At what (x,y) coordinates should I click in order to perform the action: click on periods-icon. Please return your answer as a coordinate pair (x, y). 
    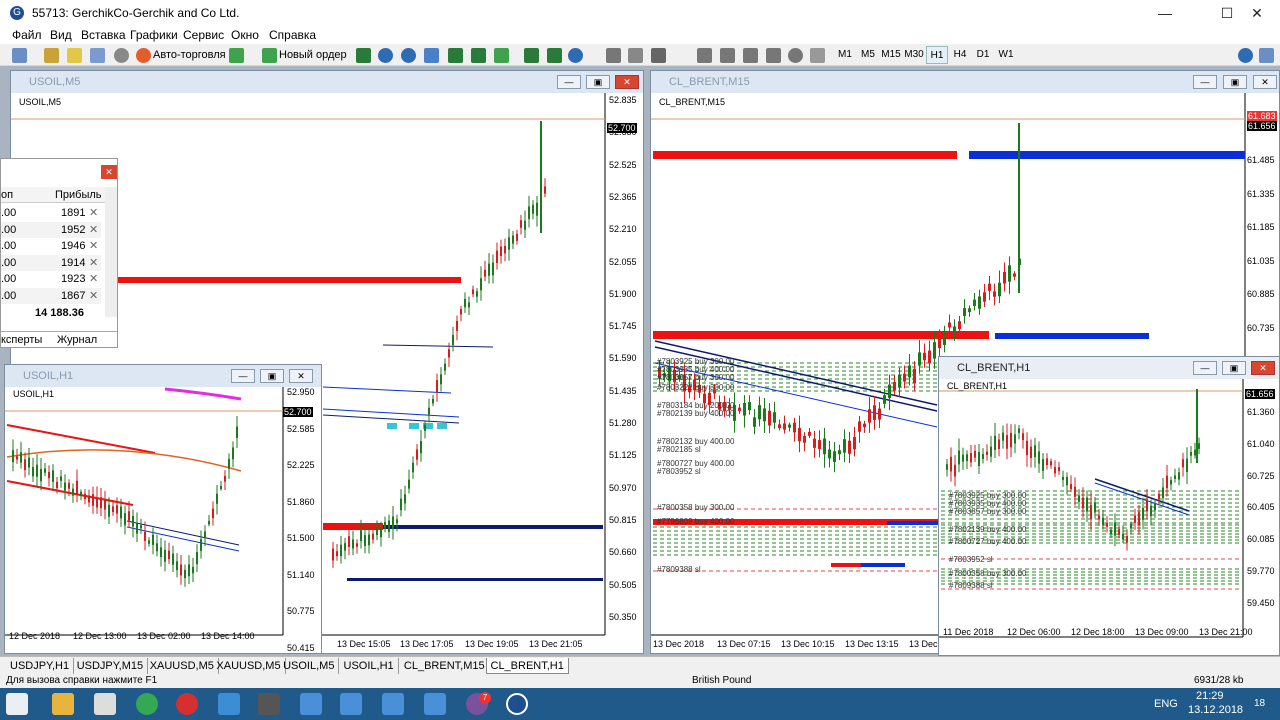
    Looking at the image, I should click on (531, 55).